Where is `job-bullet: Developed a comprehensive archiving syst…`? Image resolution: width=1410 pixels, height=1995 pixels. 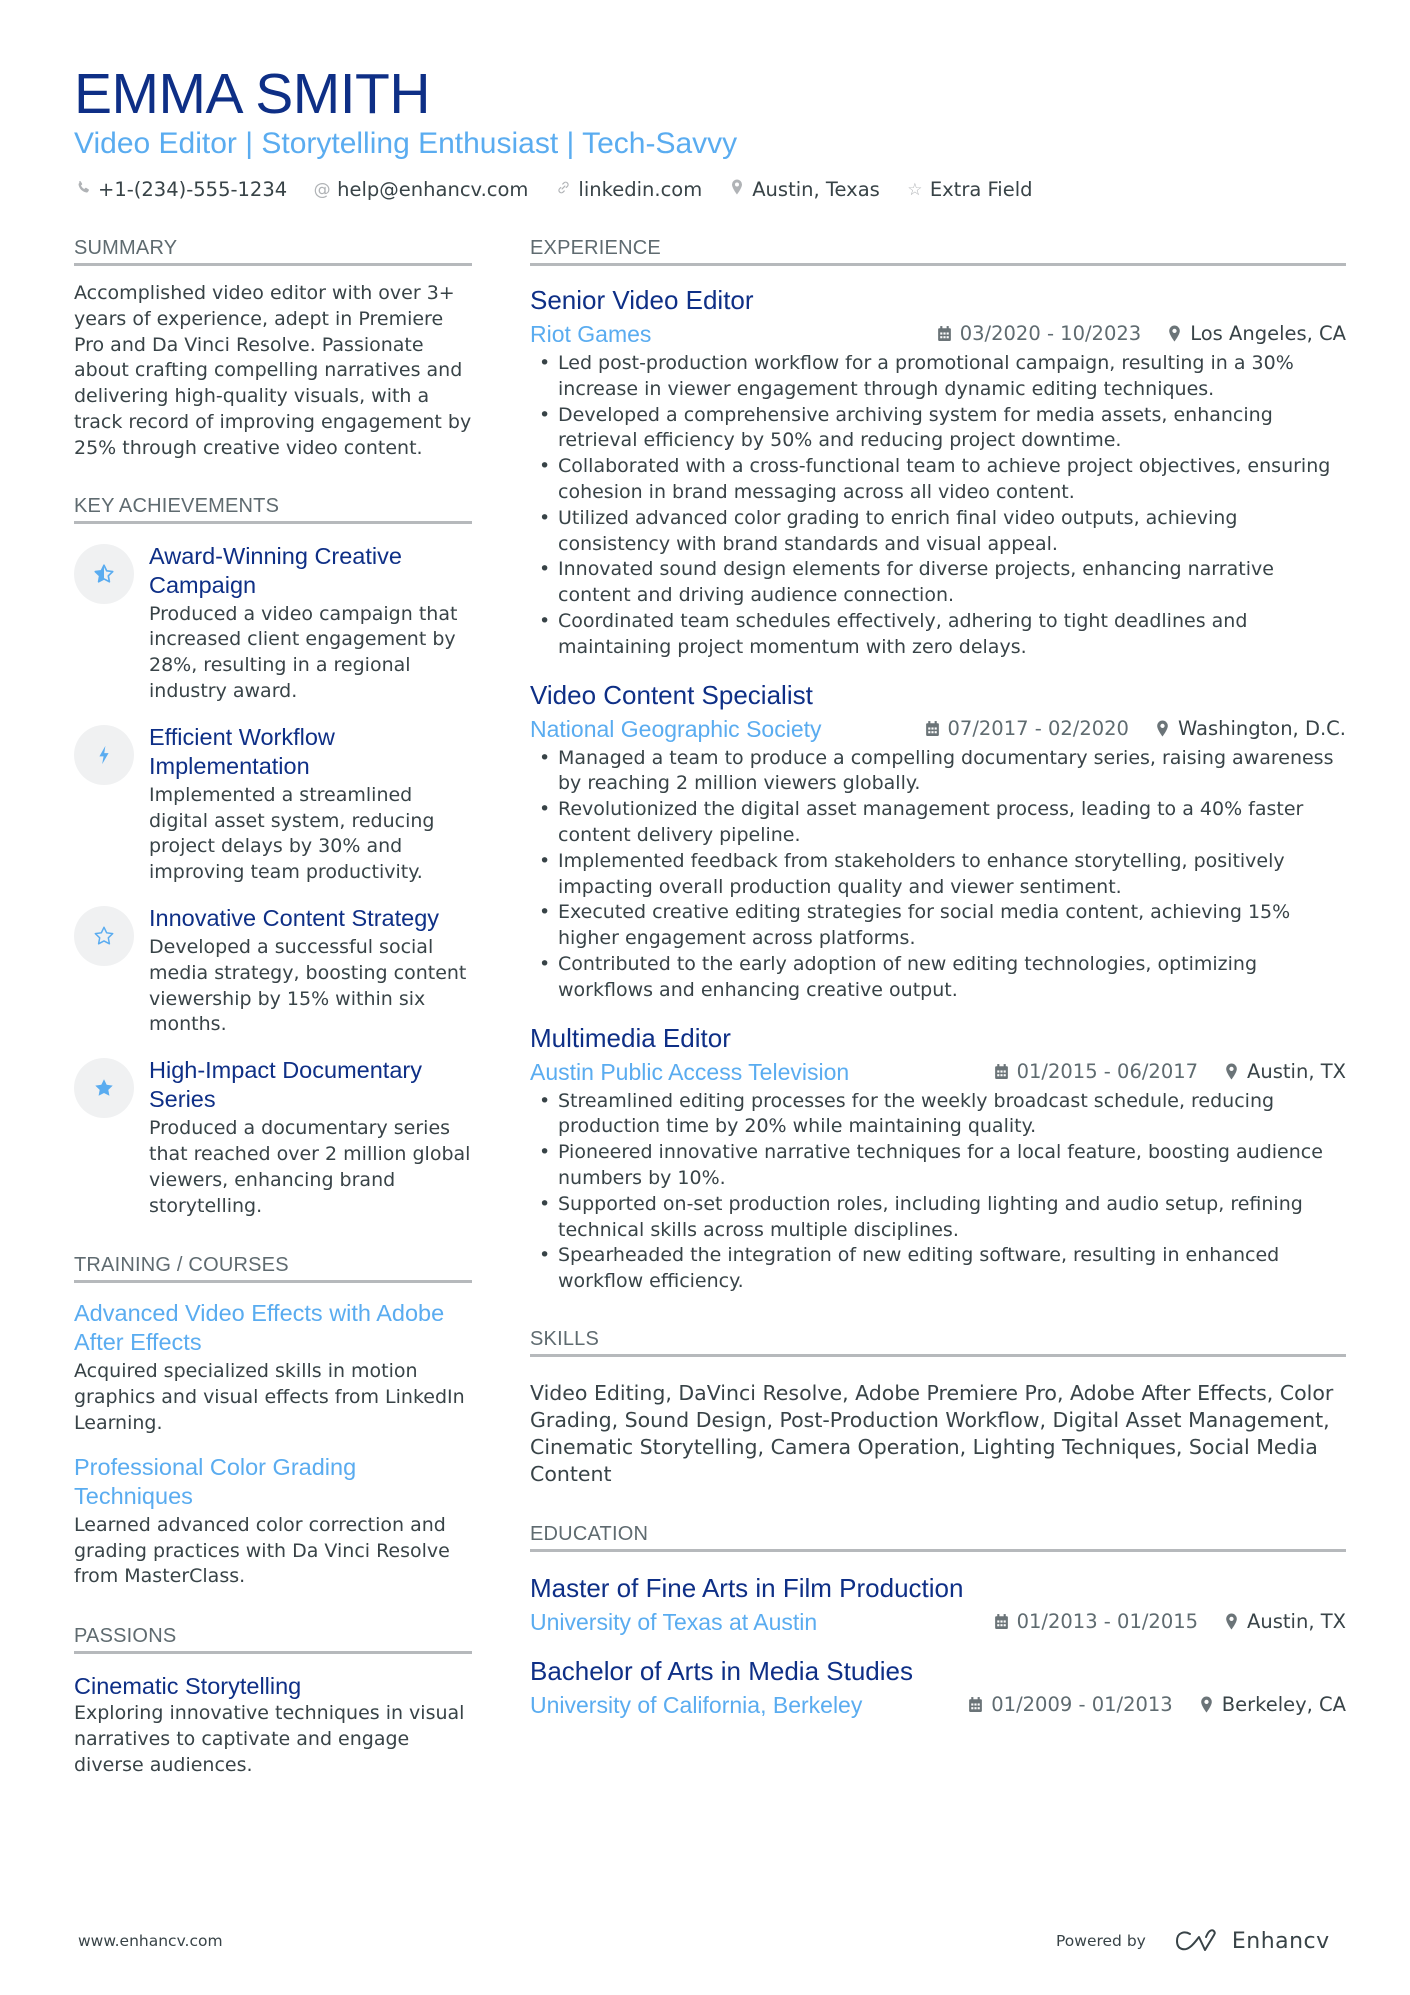
job-bullet: Developed a comprehensive archiving syst… is located at coordinates (938, 429).